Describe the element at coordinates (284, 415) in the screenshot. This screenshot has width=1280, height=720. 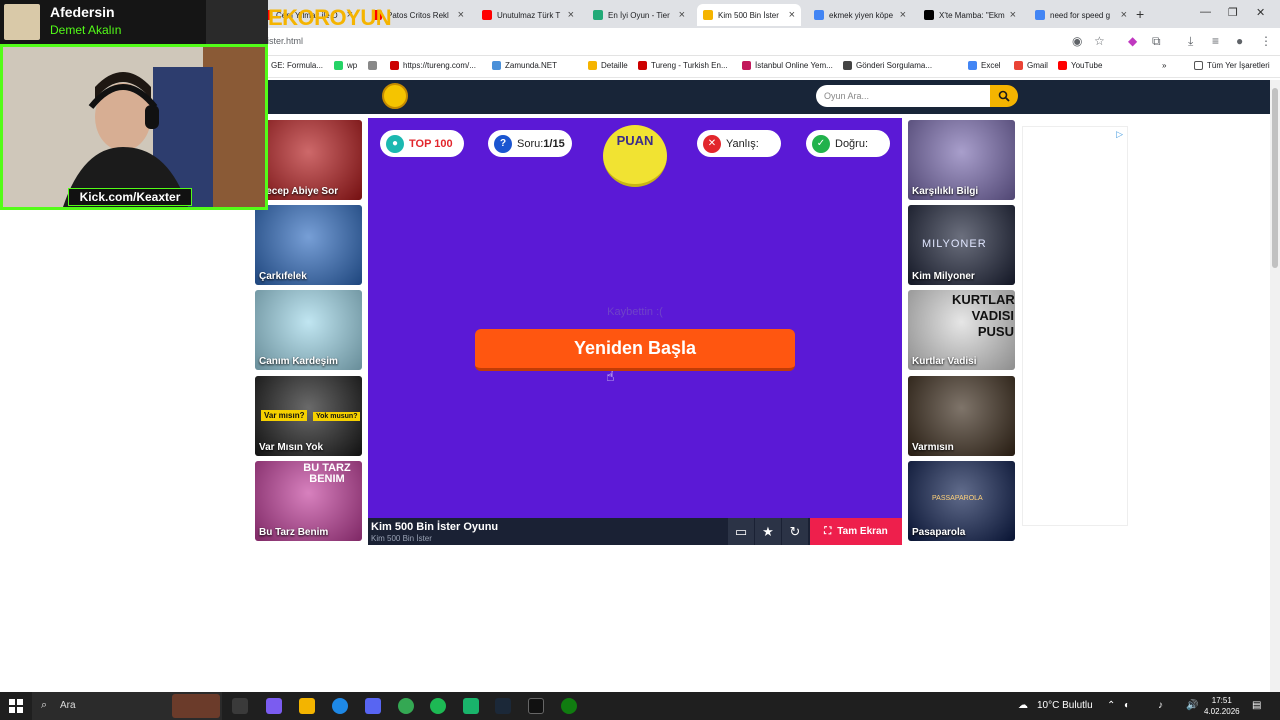
I see `thumbnail-text: Var mısın?` at that location.